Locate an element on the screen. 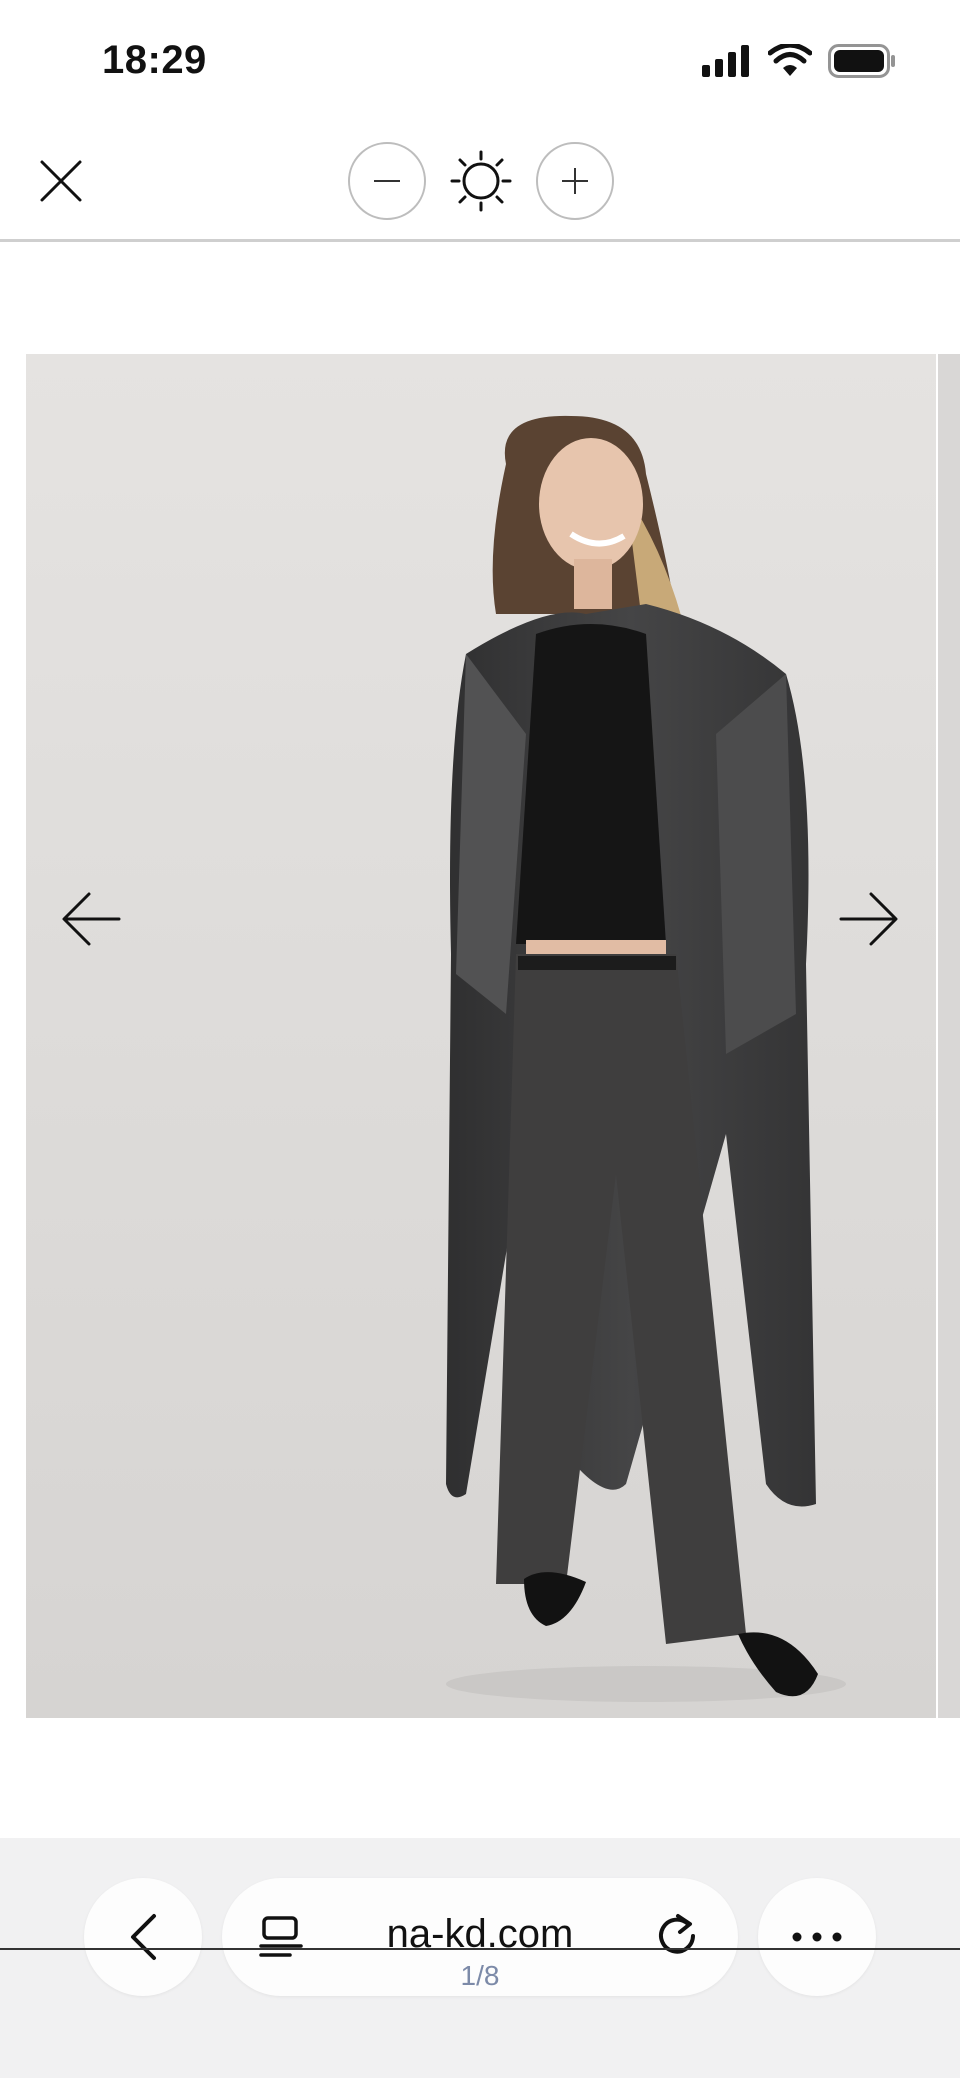 The height and width of the screenshot is (2078, 960). sun-icon is located at coordinates (481, 181).